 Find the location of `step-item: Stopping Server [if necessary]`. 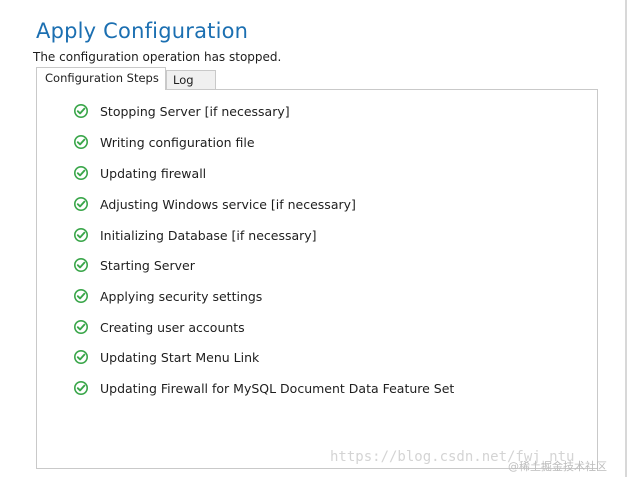

step-item: Stopping Server [if necessary] is located at coordinates (182, 111).